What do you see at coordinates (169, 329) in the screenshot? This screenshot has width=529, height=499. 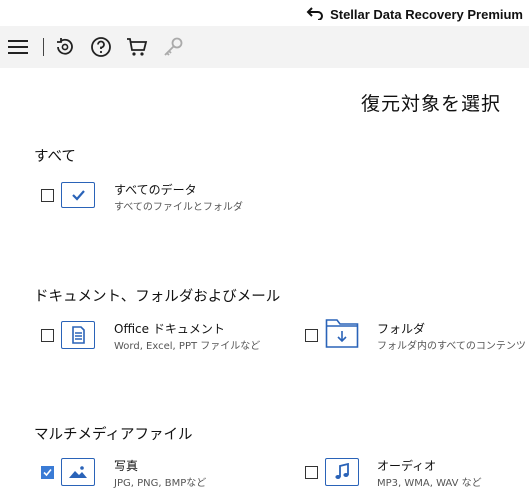 I see `option-label: Office ドキュメント` at bounding box center [169, 329].